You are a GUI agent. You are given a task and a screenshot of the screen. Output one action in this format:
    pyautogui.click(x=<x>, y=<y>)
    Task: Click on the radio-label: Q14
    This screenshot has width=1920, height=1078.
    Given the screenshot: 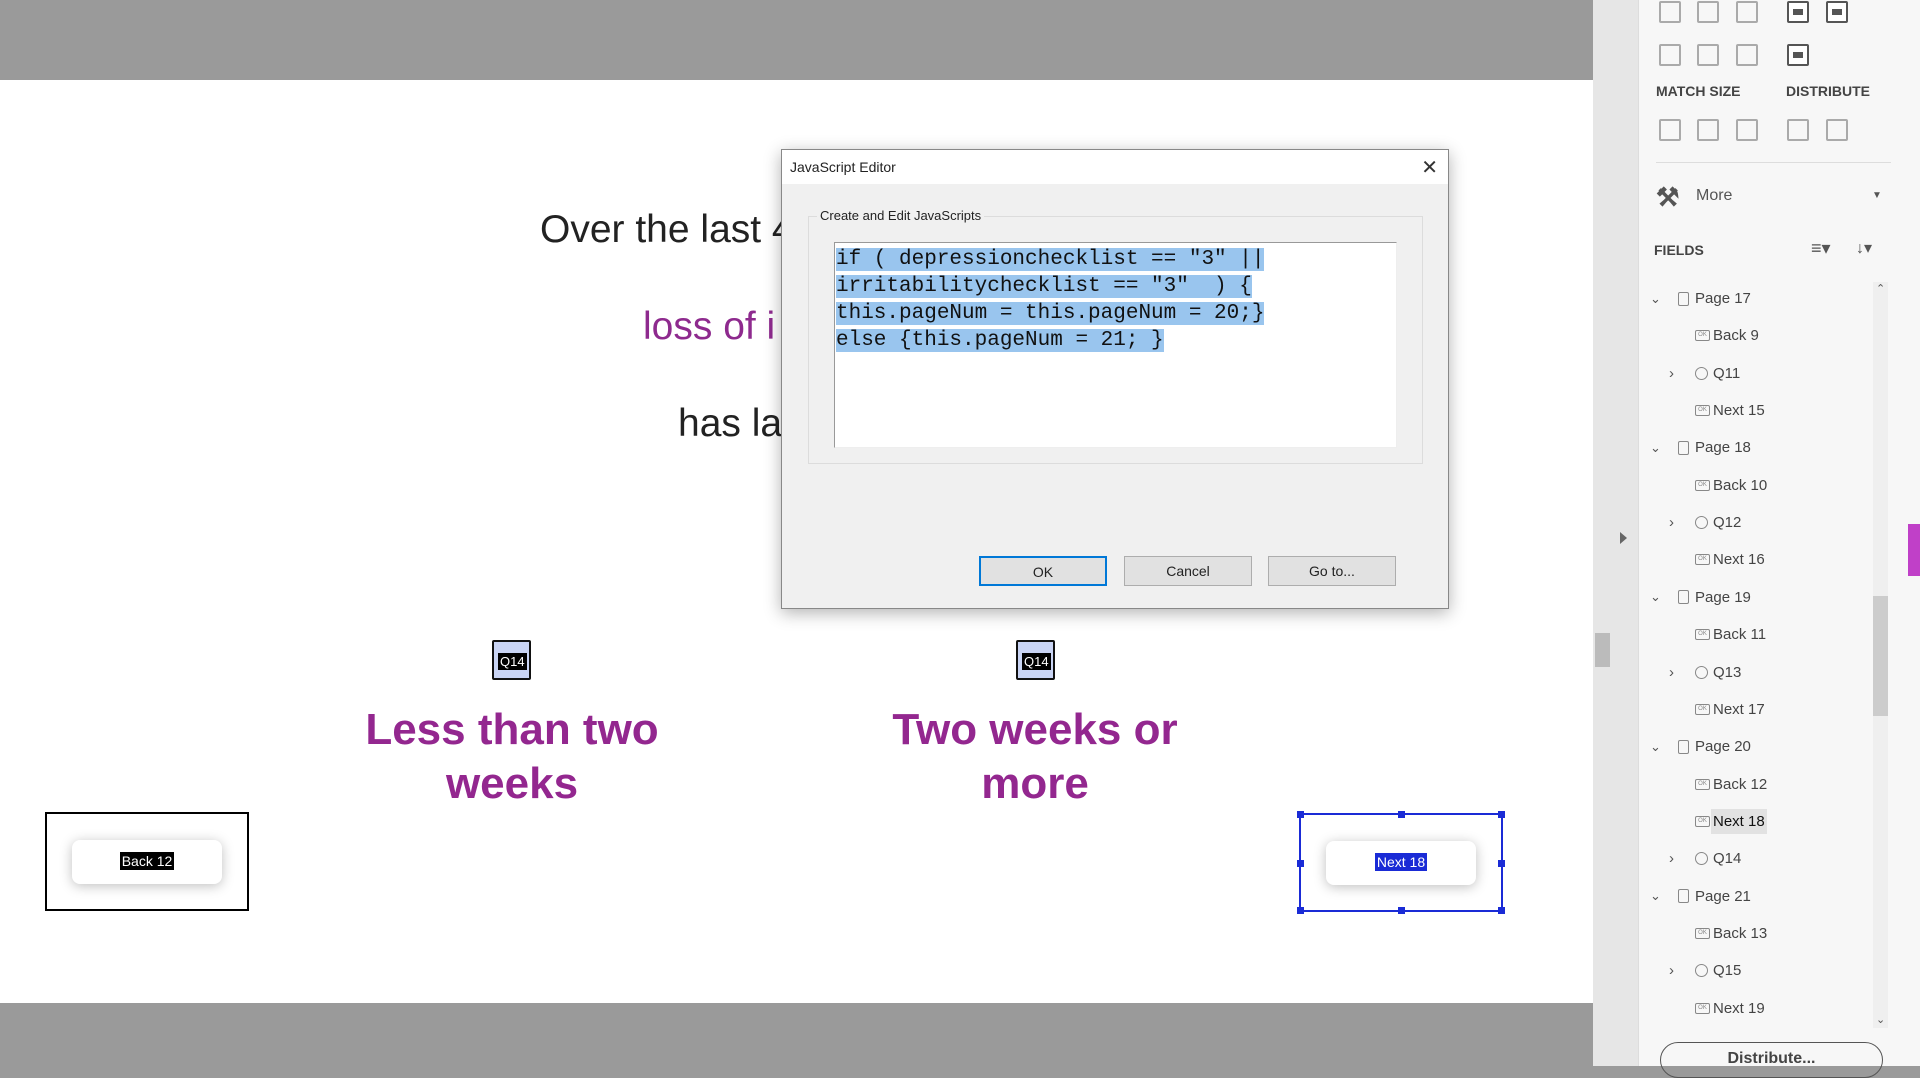 What is the action you would take?
    pyautogui.click(x=1036, y=661)
    